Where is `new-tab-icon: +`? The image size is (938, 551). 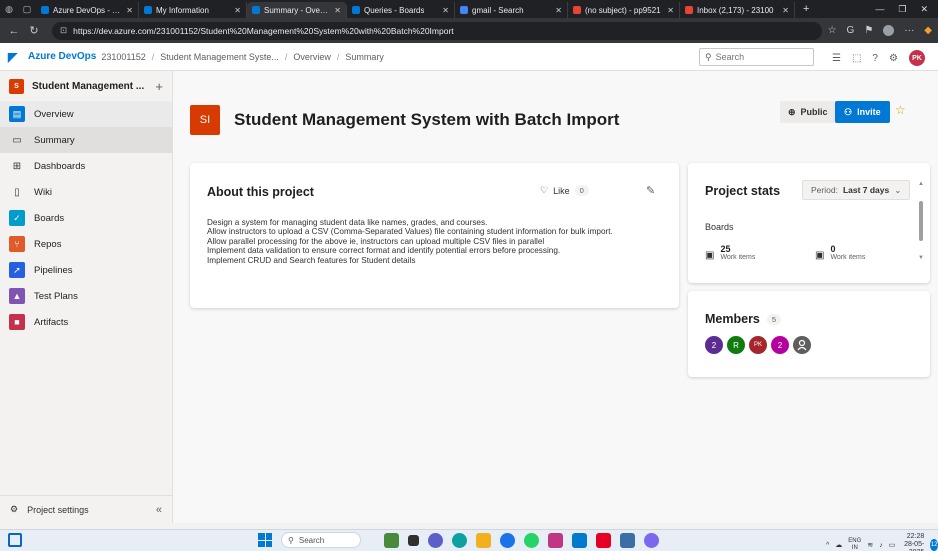 new-tab-icon: + is located at coordinates (806, 9).